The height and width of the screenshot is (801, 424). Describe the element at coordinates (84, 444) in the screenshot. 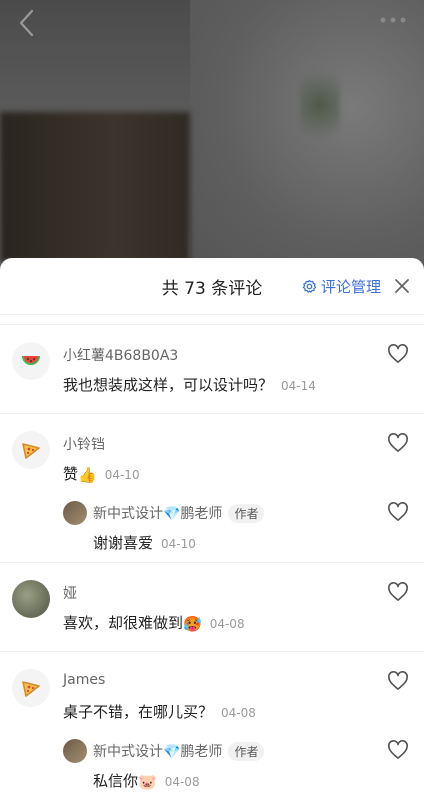

I see `comment-username: 小铃铛` at that location.